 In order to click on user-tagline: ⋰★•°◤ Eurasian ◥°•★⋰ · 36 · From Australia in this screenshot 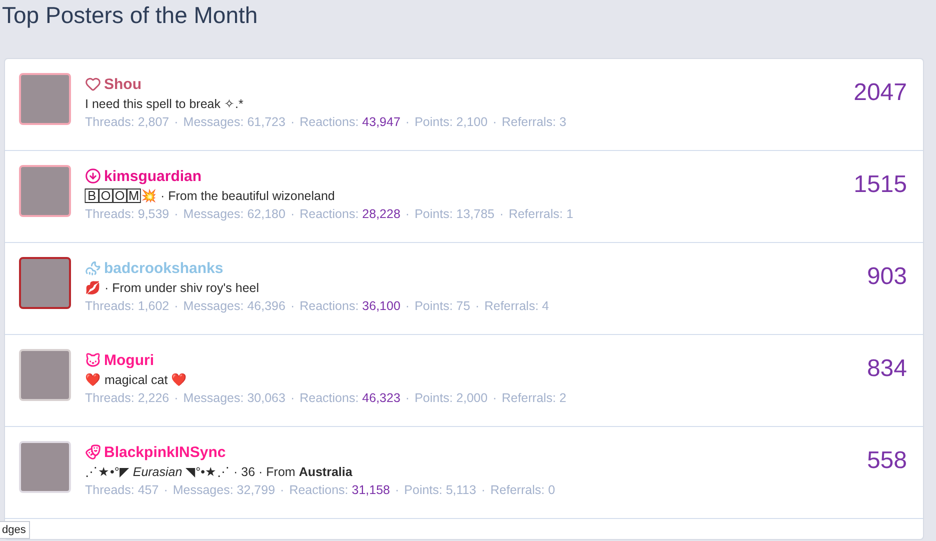, I will do `click(219, 472)`.